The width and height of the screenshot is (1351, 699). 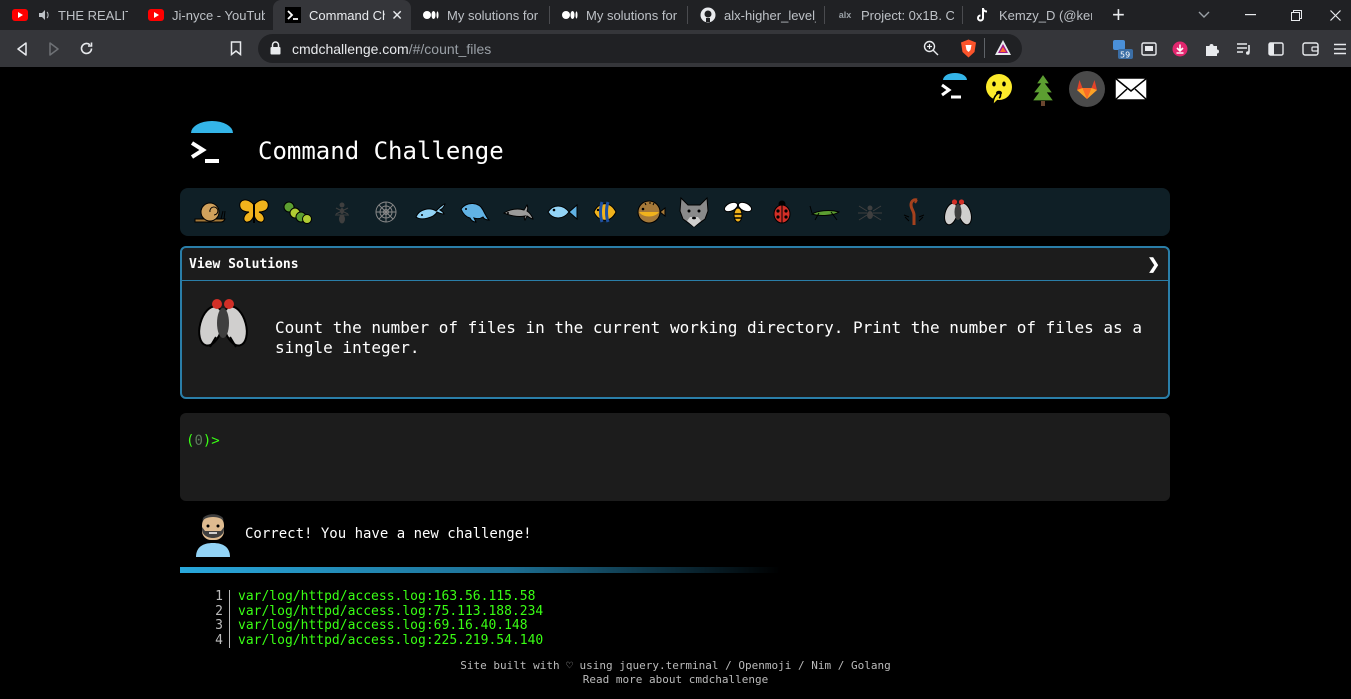 I want to click on line-number: 2, so click(x=222, y=611).